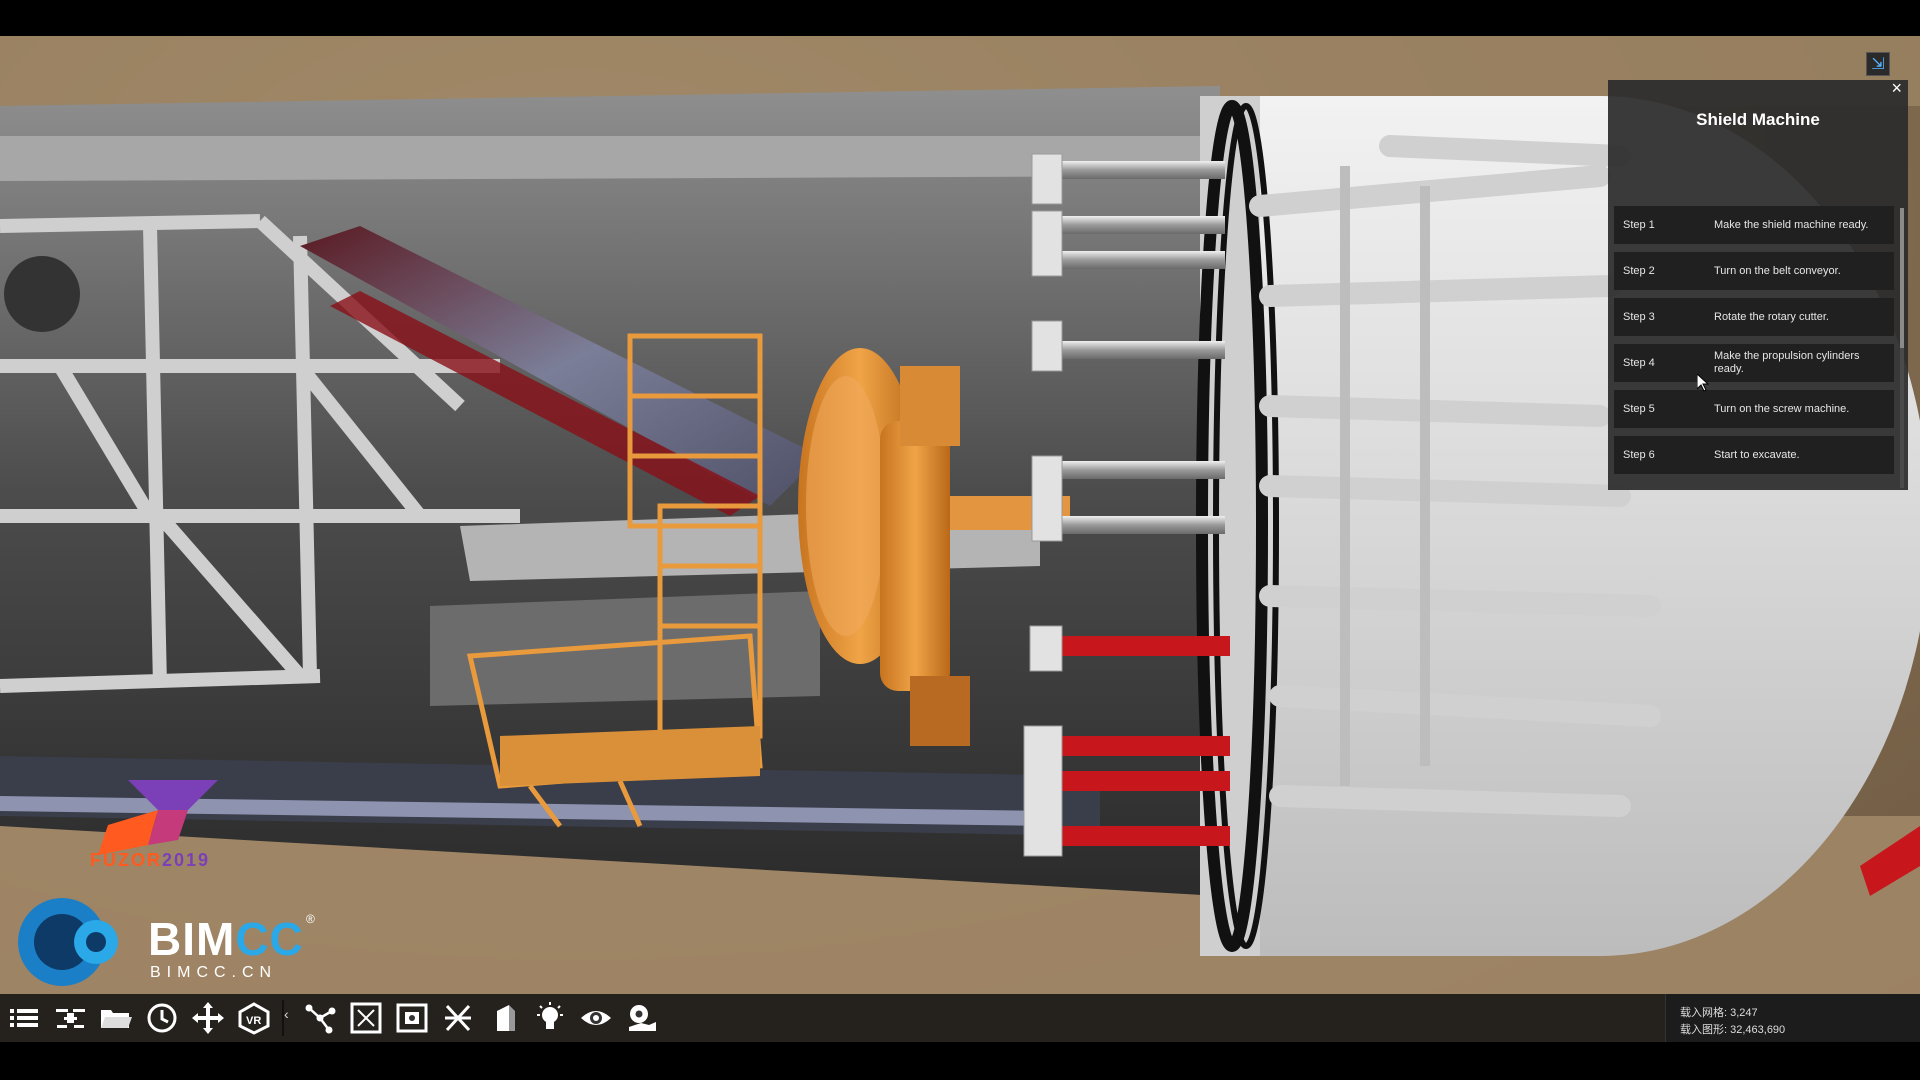  What do you see at coordinates (310, 919) in the screenshot?
I see `registered-mark: ®` at bounding box center [310, 919].